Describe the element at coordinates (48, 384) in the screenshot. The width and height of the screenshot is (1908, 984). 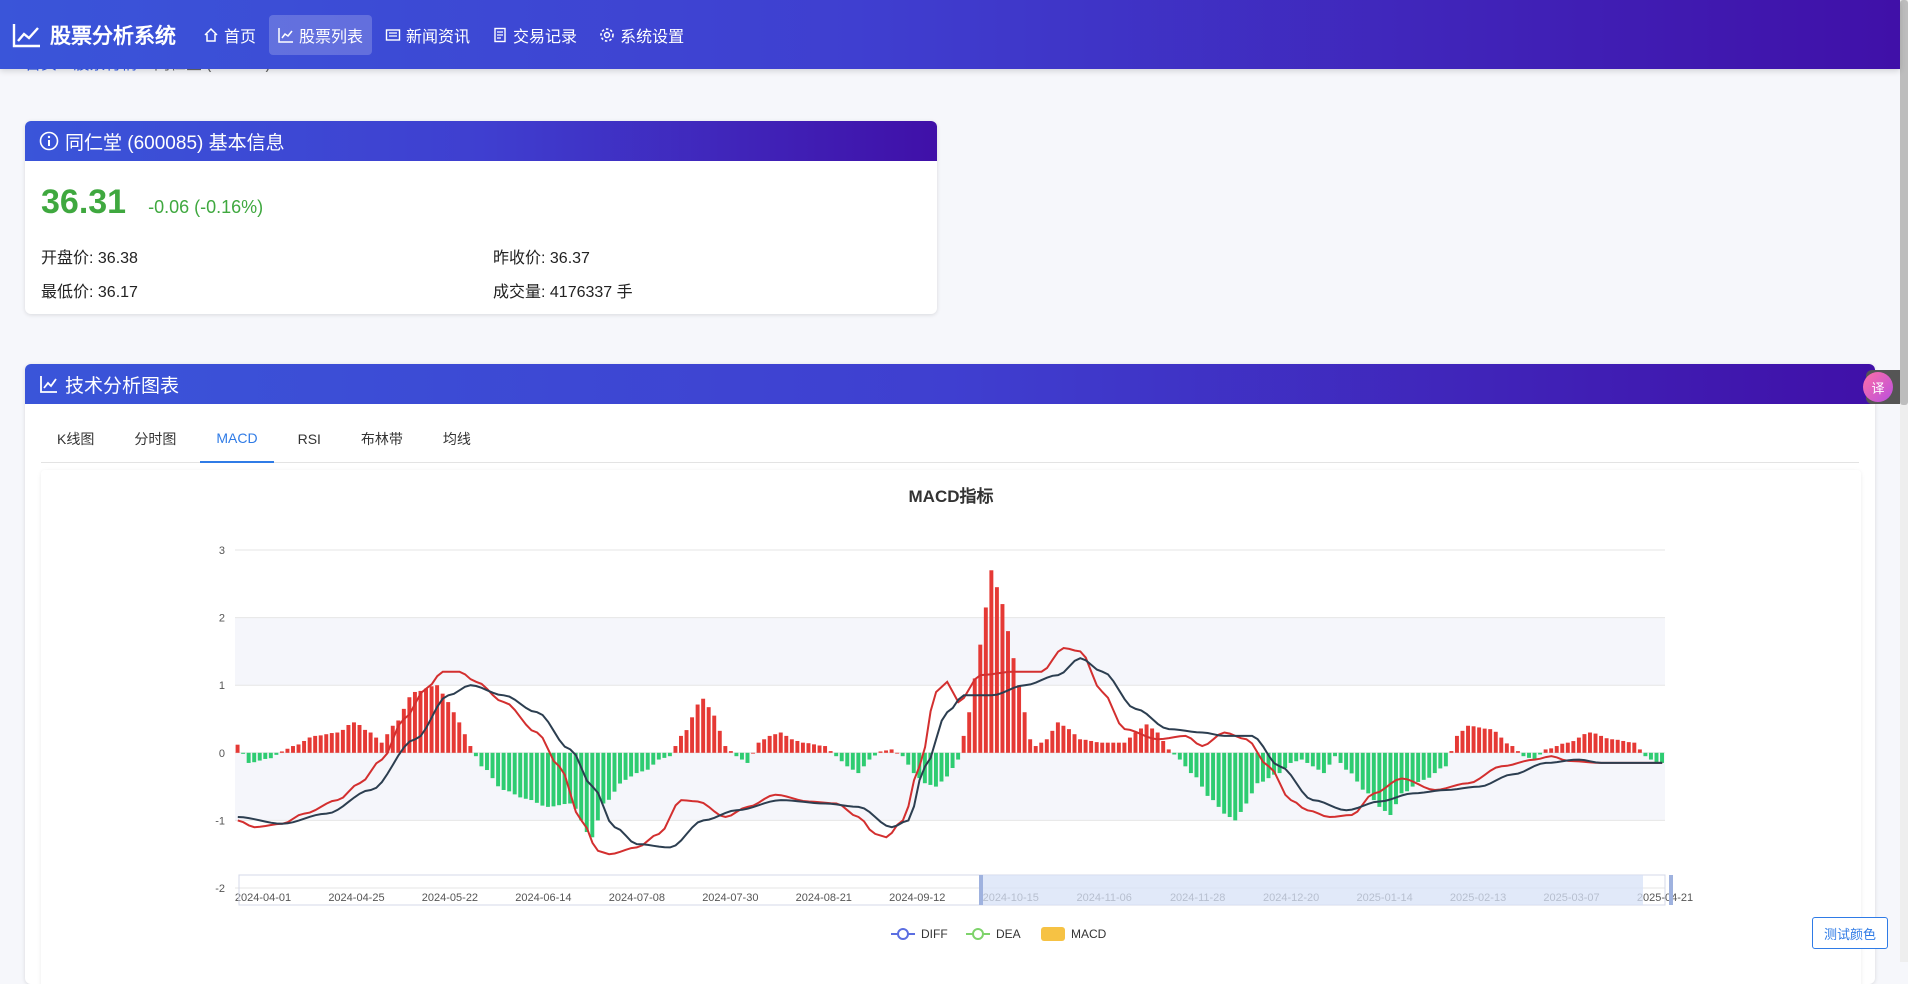
I see `chart-line-icon` at that location.